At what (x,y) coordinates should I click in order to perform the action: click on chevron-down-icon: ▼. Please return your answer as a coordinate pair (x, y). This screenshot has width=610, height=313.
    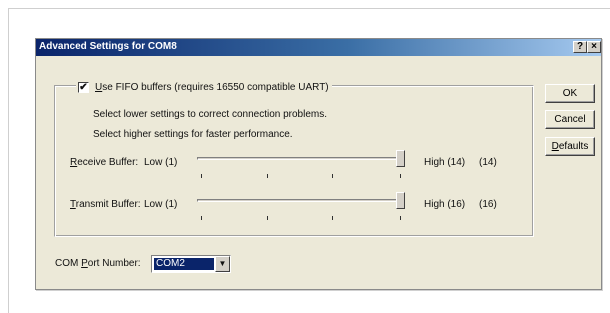
    Looking at the image, I should click on (222, 264).